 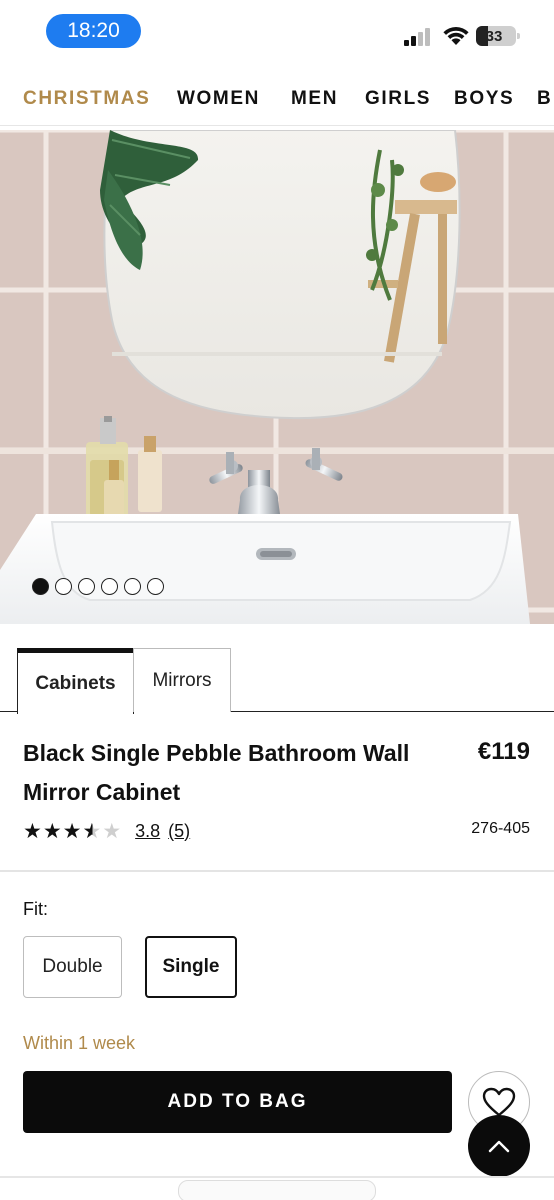 I want to click on chevron-up-icon, so click(x=499, y=1146).